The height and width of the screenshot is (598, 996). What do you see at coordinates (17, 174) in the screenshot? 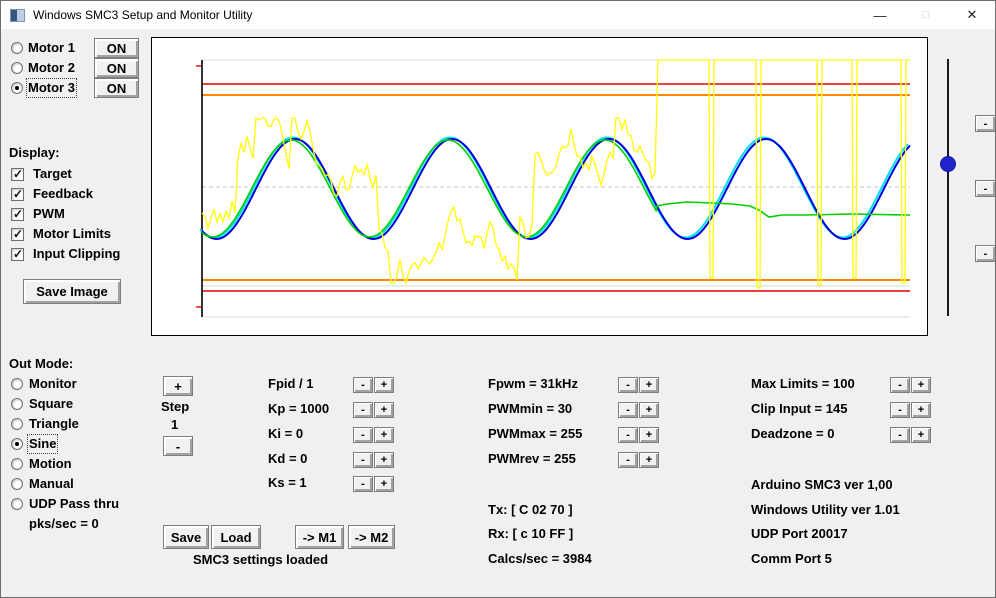
I see `target-checkbox` at bounding box center [17, 174].